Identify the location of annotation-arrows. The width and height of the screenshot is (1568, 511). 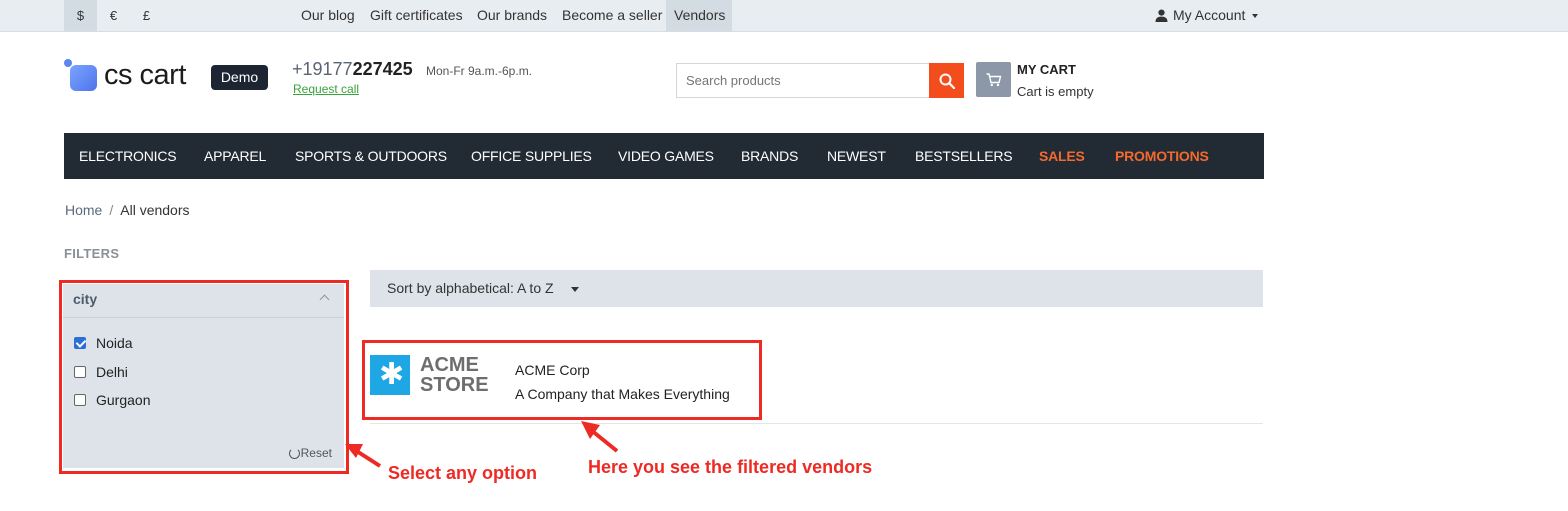
(482, 444).